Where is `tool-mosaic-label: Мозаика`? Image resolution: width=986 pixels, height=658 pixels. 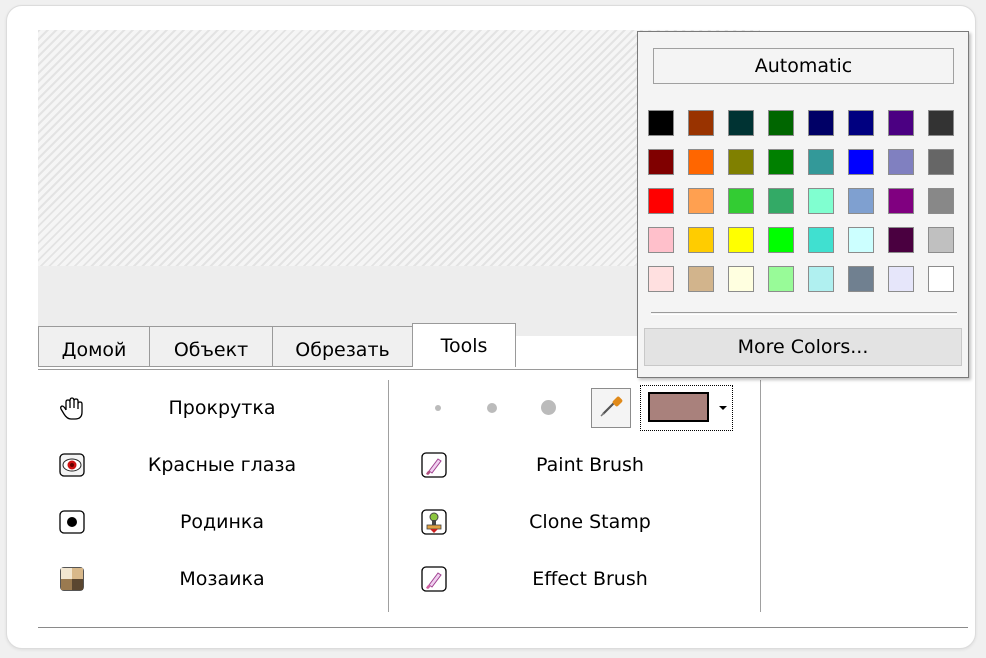 tool-mosaic-label: Мозаика is located at coordinates (222, 579).